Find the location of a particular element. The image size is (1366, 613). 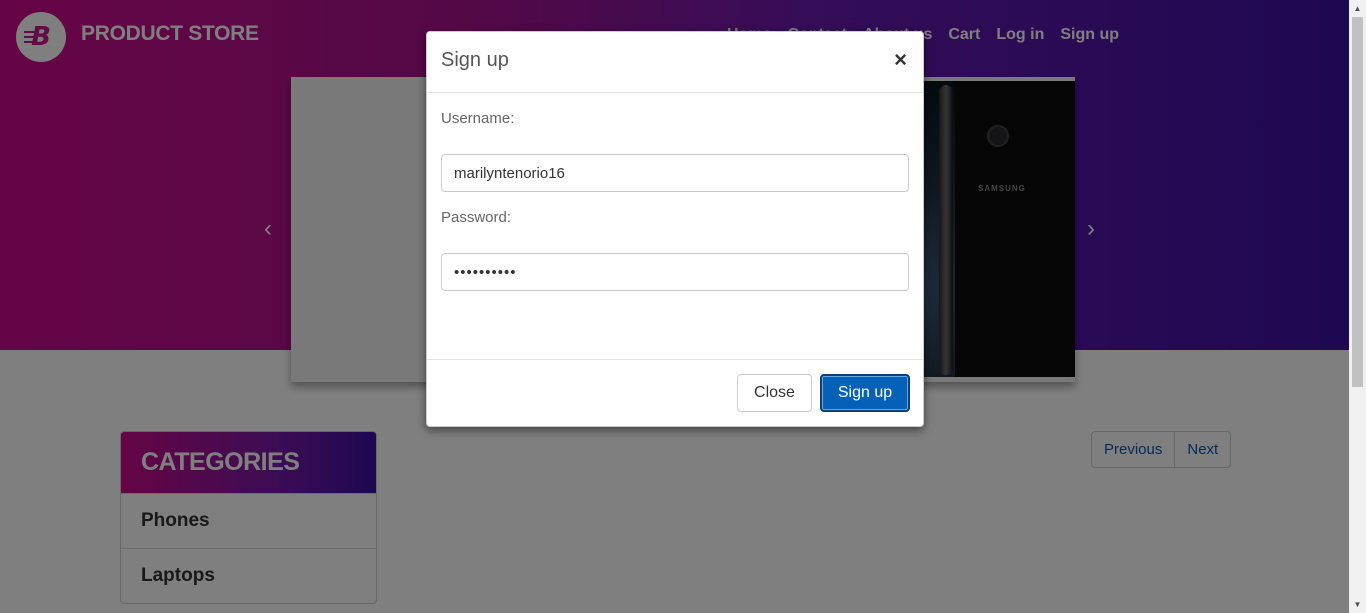

close-button: Close is located at coordinates (774, 393).